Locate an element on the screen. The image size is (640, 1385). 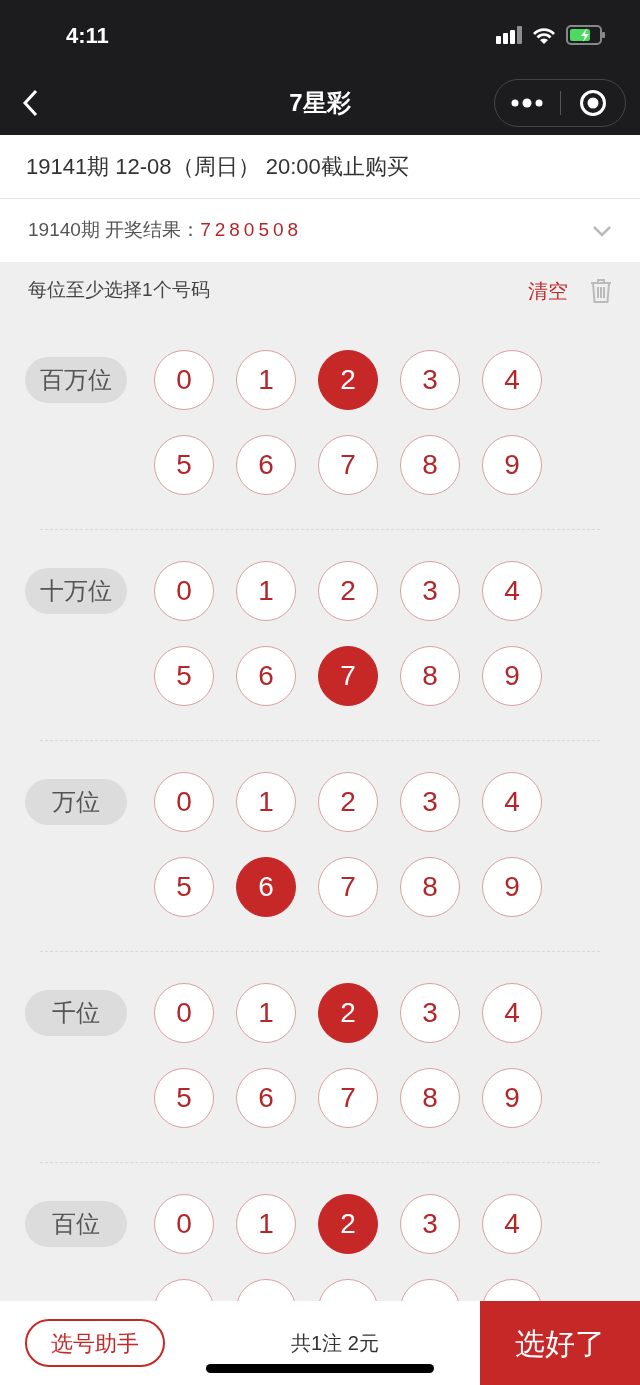
position-label: 千位 is located at coordinates (76, 1013).